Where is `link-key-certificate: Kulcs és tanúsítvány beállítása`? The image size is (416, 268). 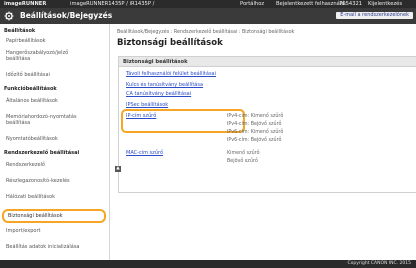 link-key-certificate: Kulcs és tanúsítvány beállítása is located at coordinates (164, 85).